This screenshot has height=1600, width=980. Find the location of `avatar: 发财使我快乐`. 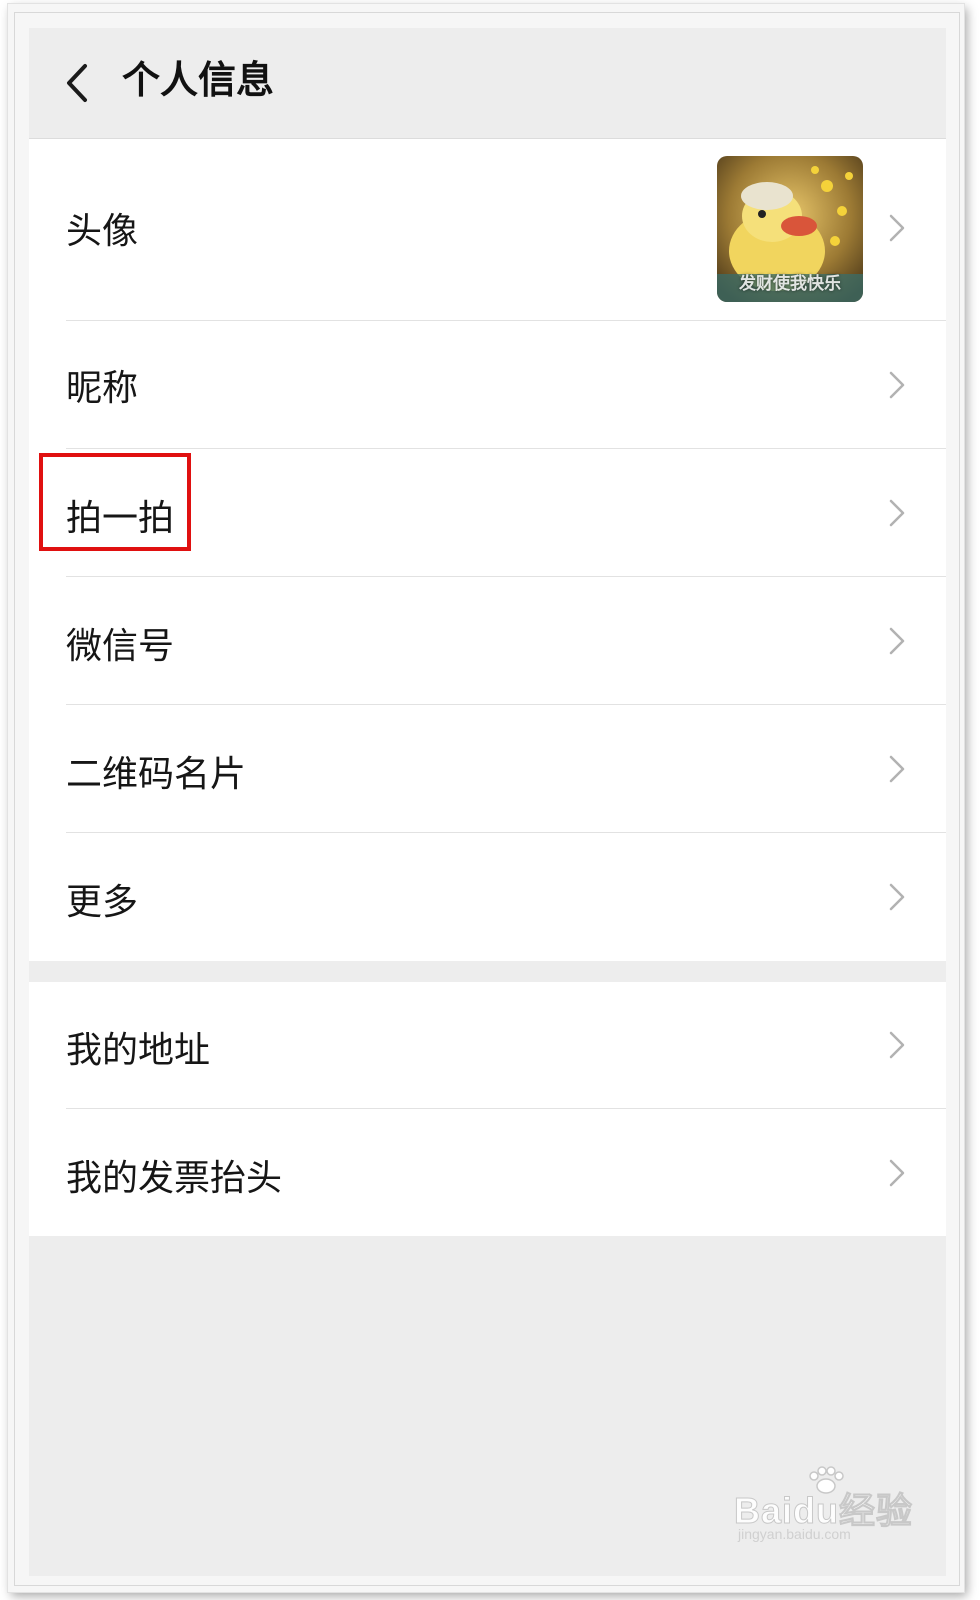

avatar: 发财使我快乐 is located at coordinates (790, 229).